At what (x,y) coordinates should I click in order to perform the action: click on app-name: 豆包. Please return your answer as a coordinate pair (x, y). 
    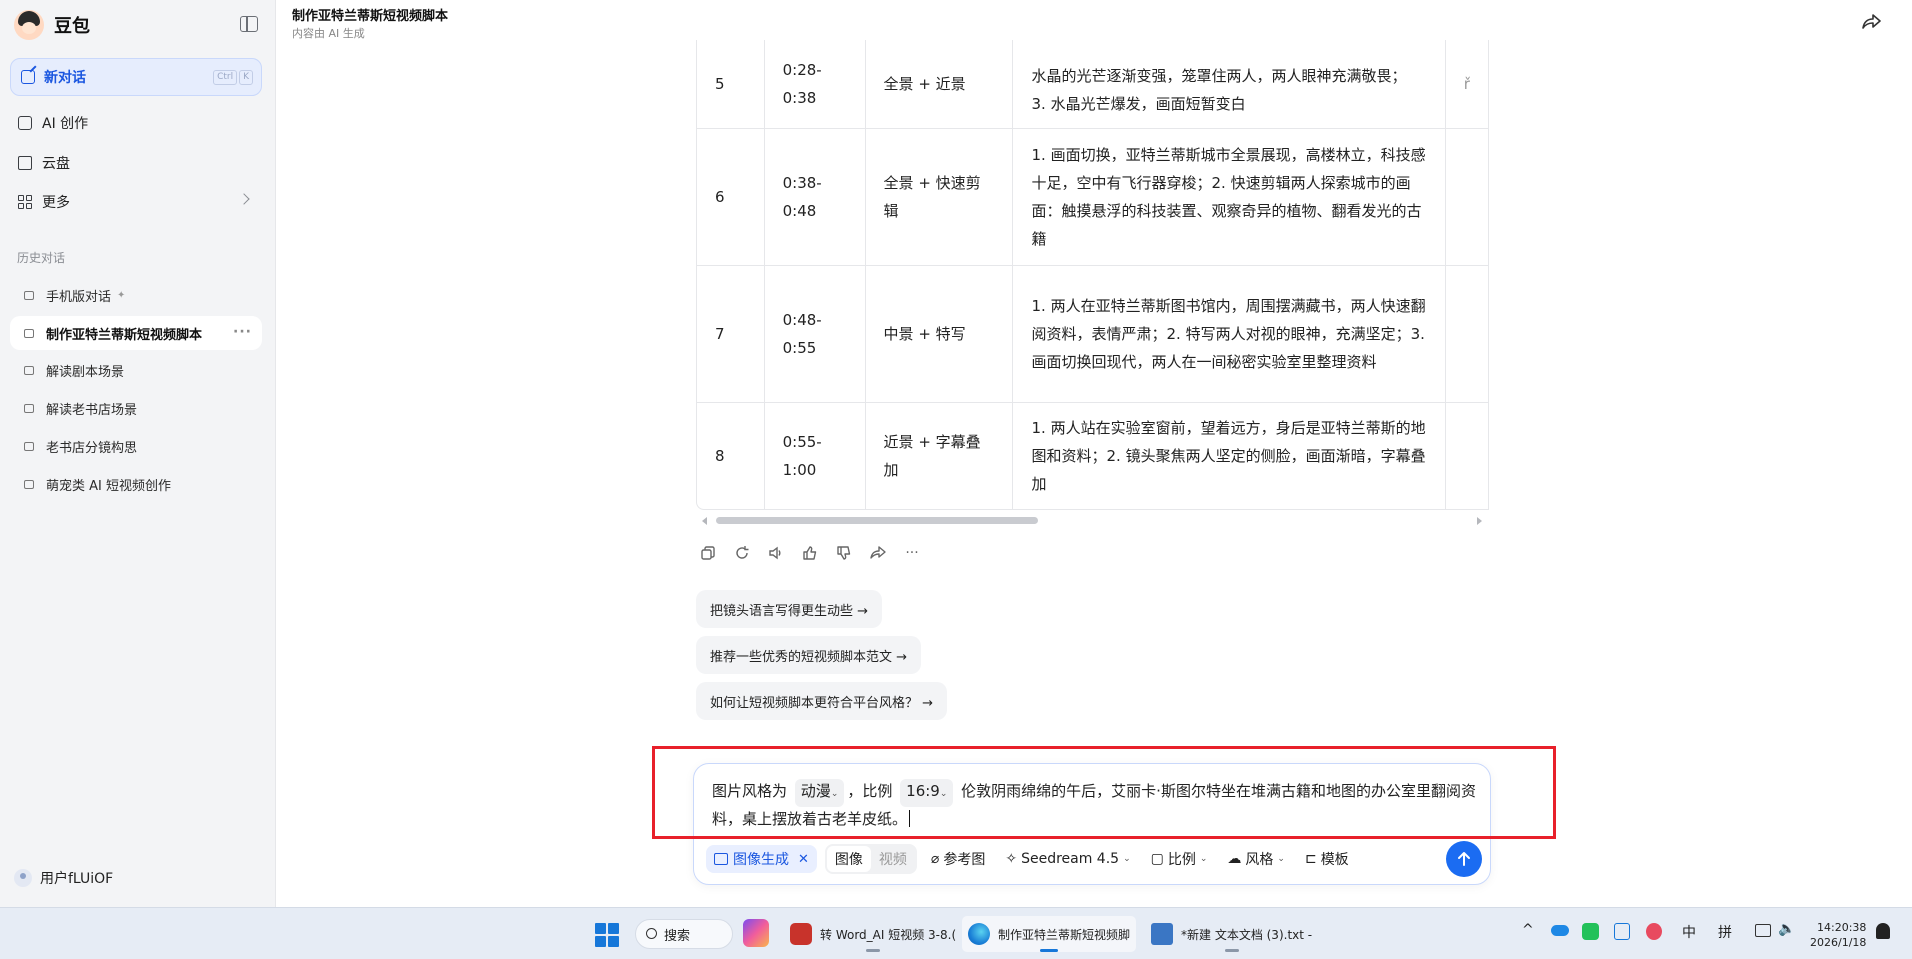
    Looking at the image, I should click on (72, 26).